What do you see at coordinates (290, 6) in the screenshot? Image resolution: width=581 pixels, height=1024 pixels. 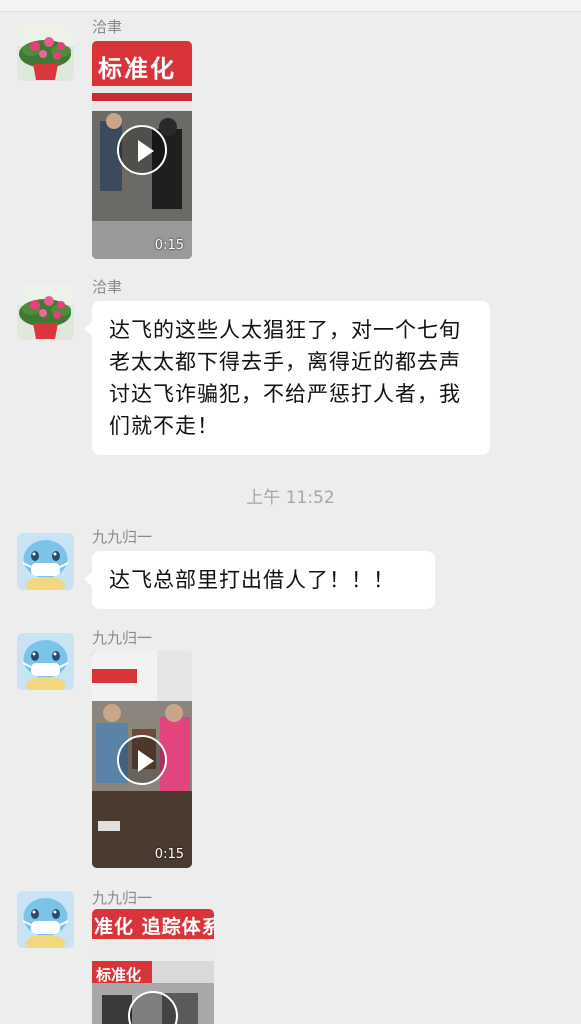 I see `top-divider` at bounding box center [290, 6].